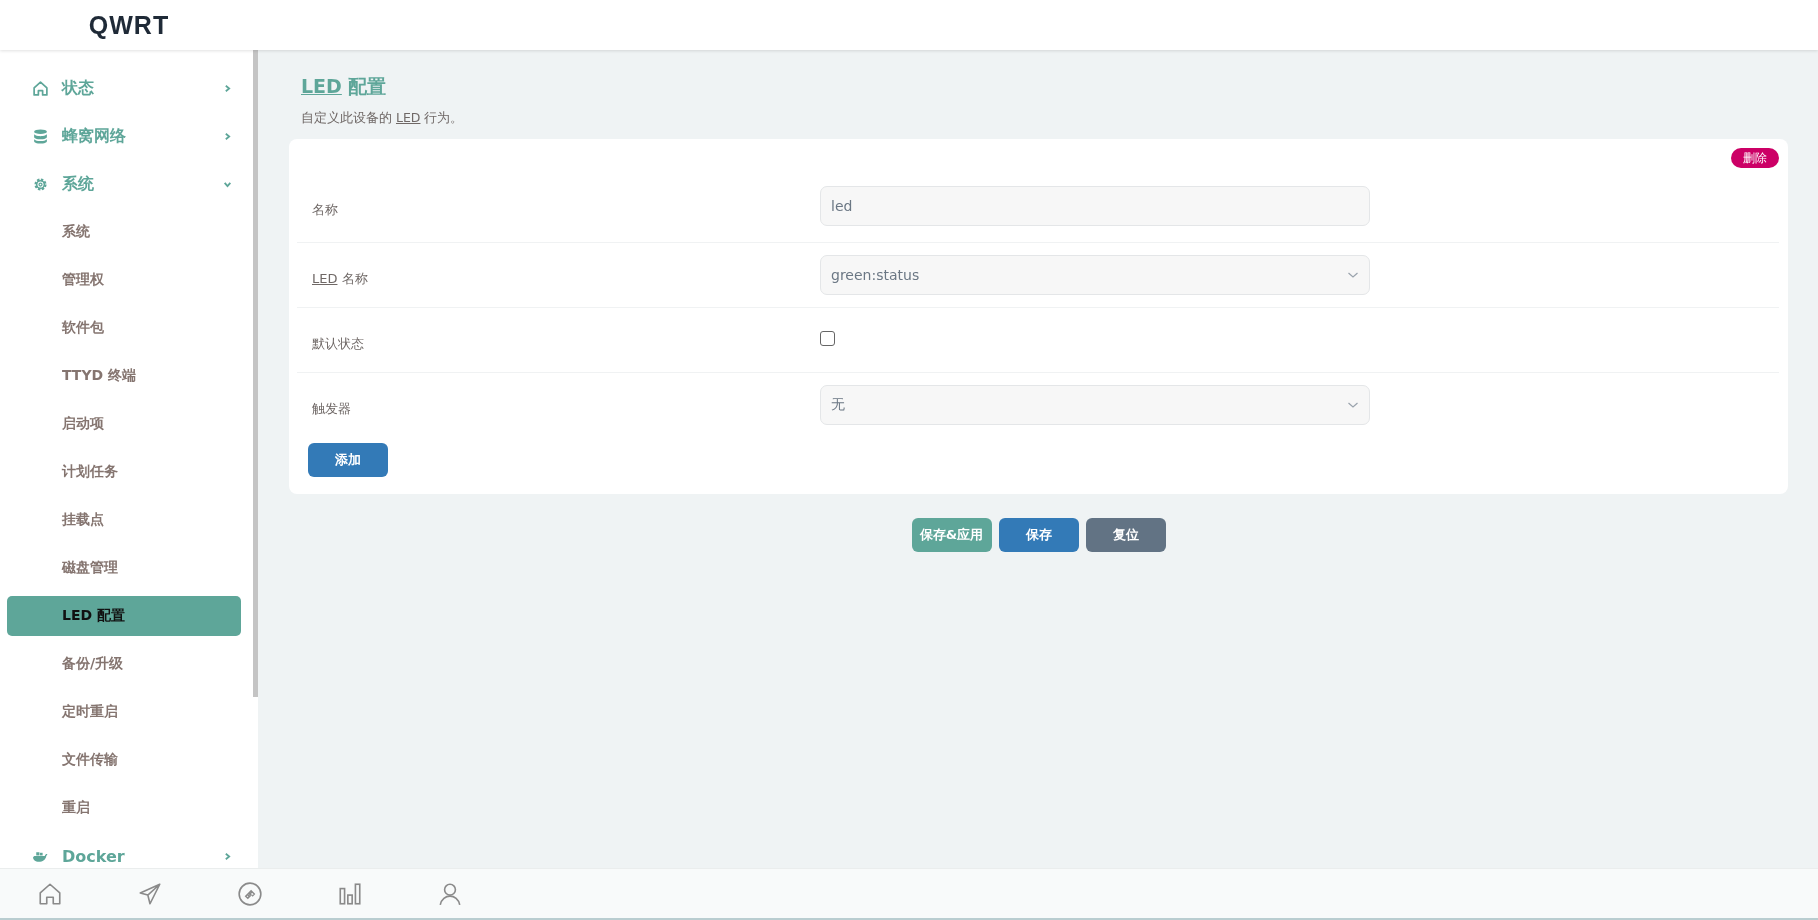  What do you see at coordinates (125, 136) in the screenshot?
I see `menu-item: 蜂窝网络` at bounding box center [125, 136].